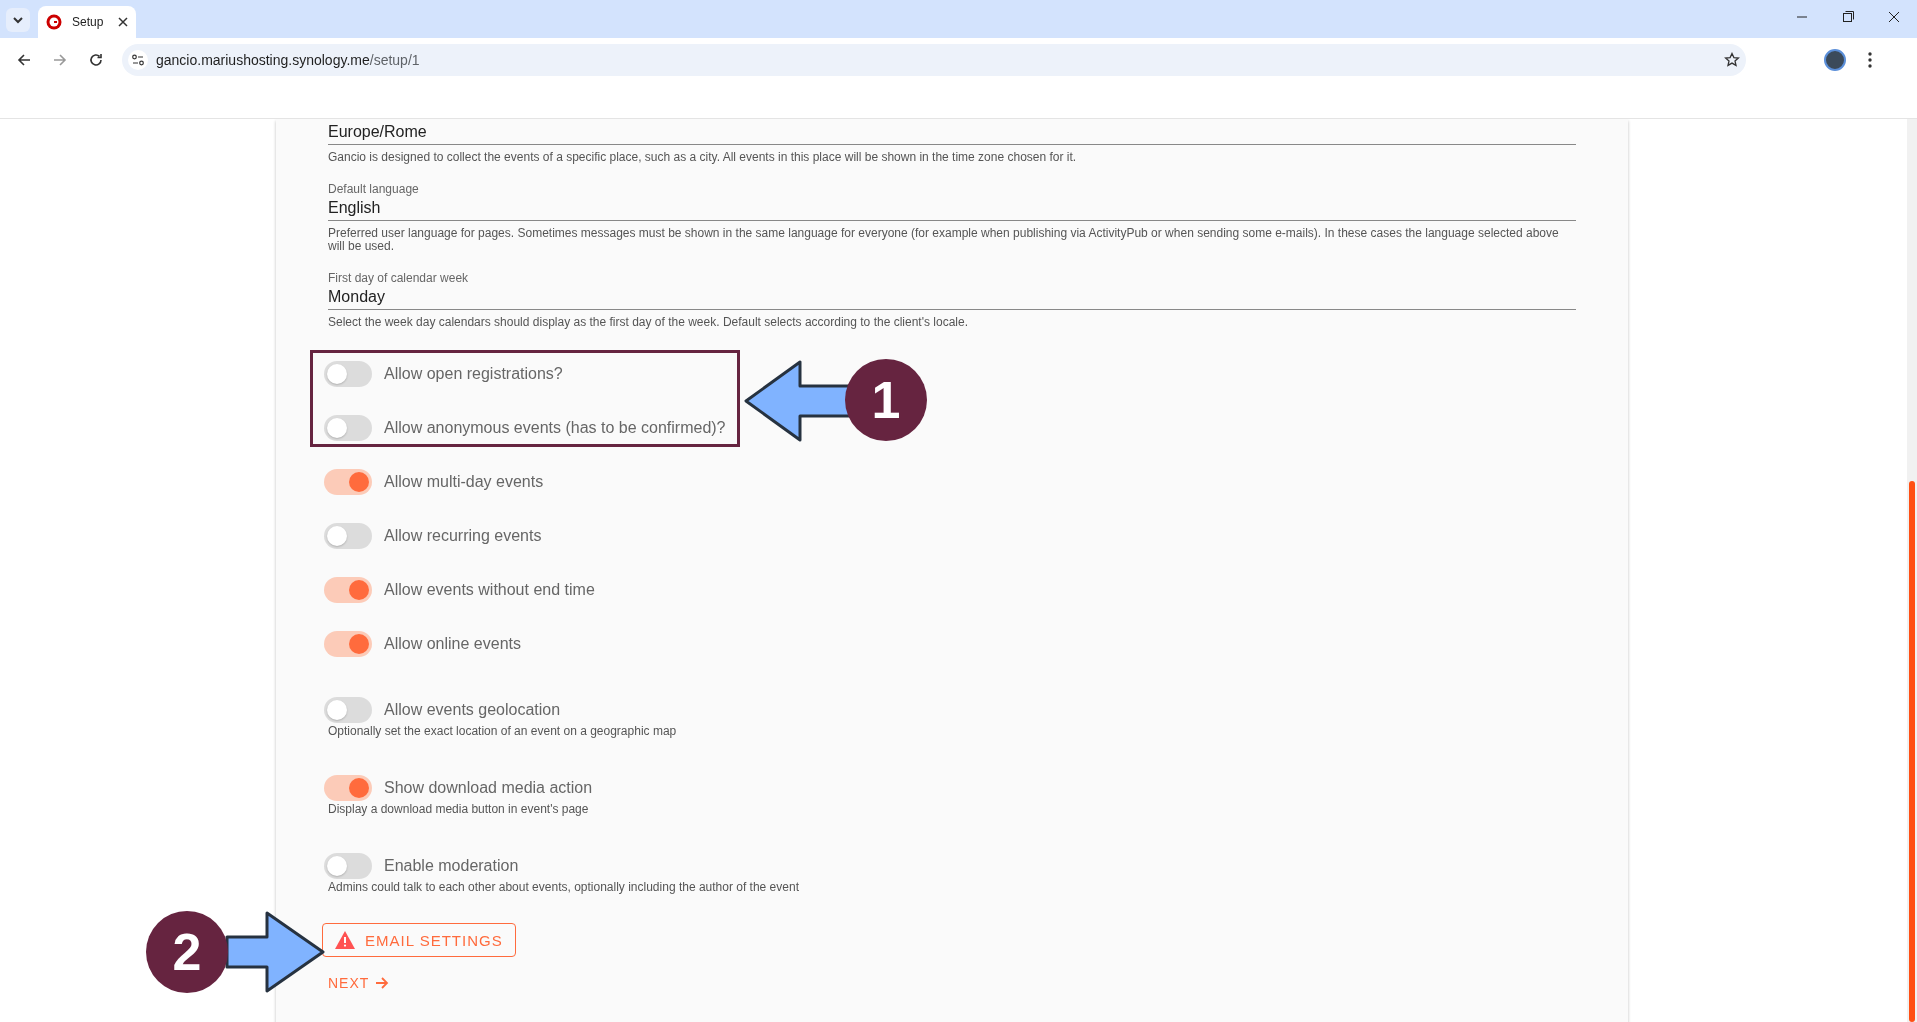 This screenshot has width=1917, height=1022. Describe the element at coordinates (451, 866) in the screenshot. I see `toggle-label: Enable moderation` at that location.